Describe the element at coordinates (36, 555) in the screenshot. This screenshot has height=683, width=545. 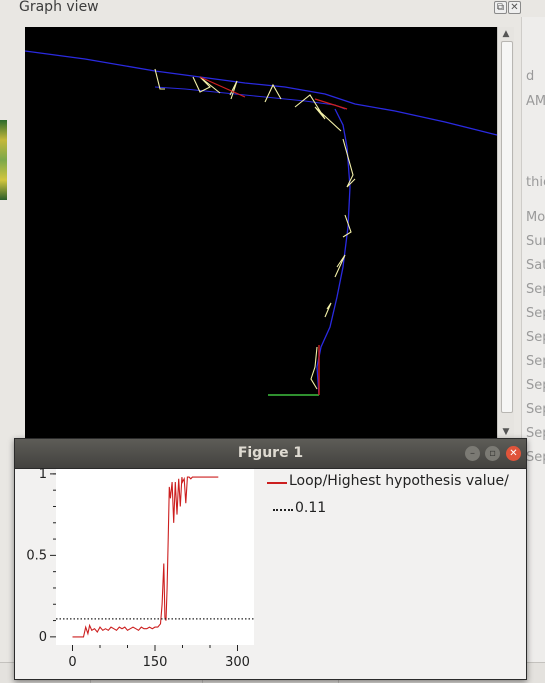
I see `y-tick-label: 0.5` at that location.